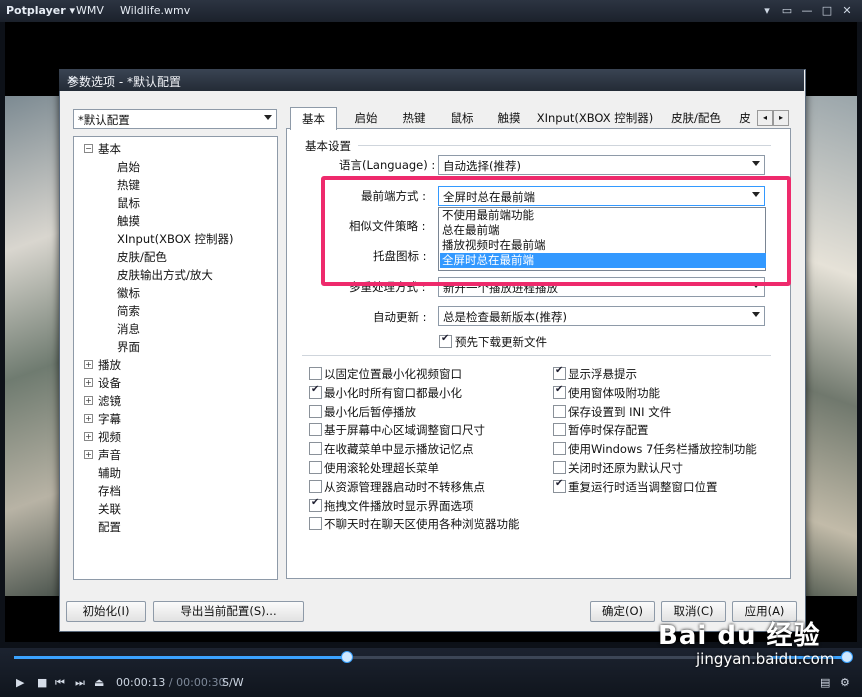  I want to click on stop-icon: ■, so click(42, 682).